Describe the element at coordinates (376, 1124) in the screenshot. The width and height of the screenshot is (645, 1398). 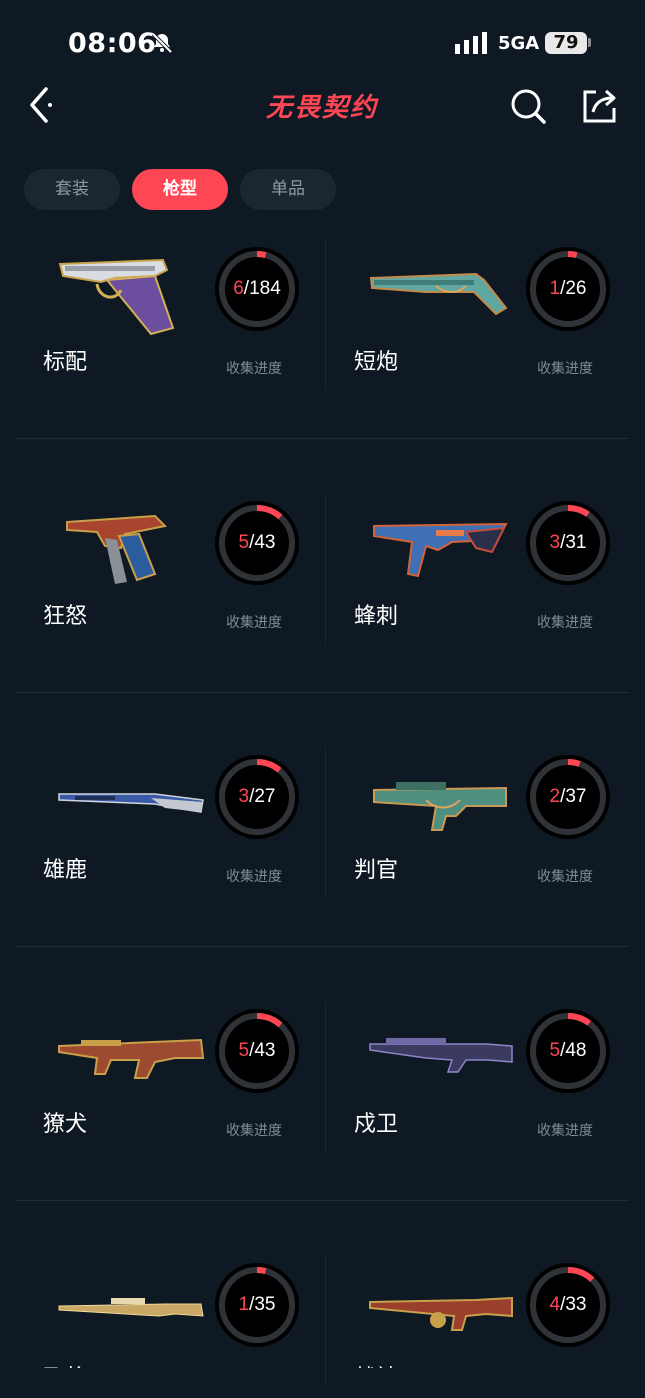
I see `weapon-name: 戍卫` at that location.